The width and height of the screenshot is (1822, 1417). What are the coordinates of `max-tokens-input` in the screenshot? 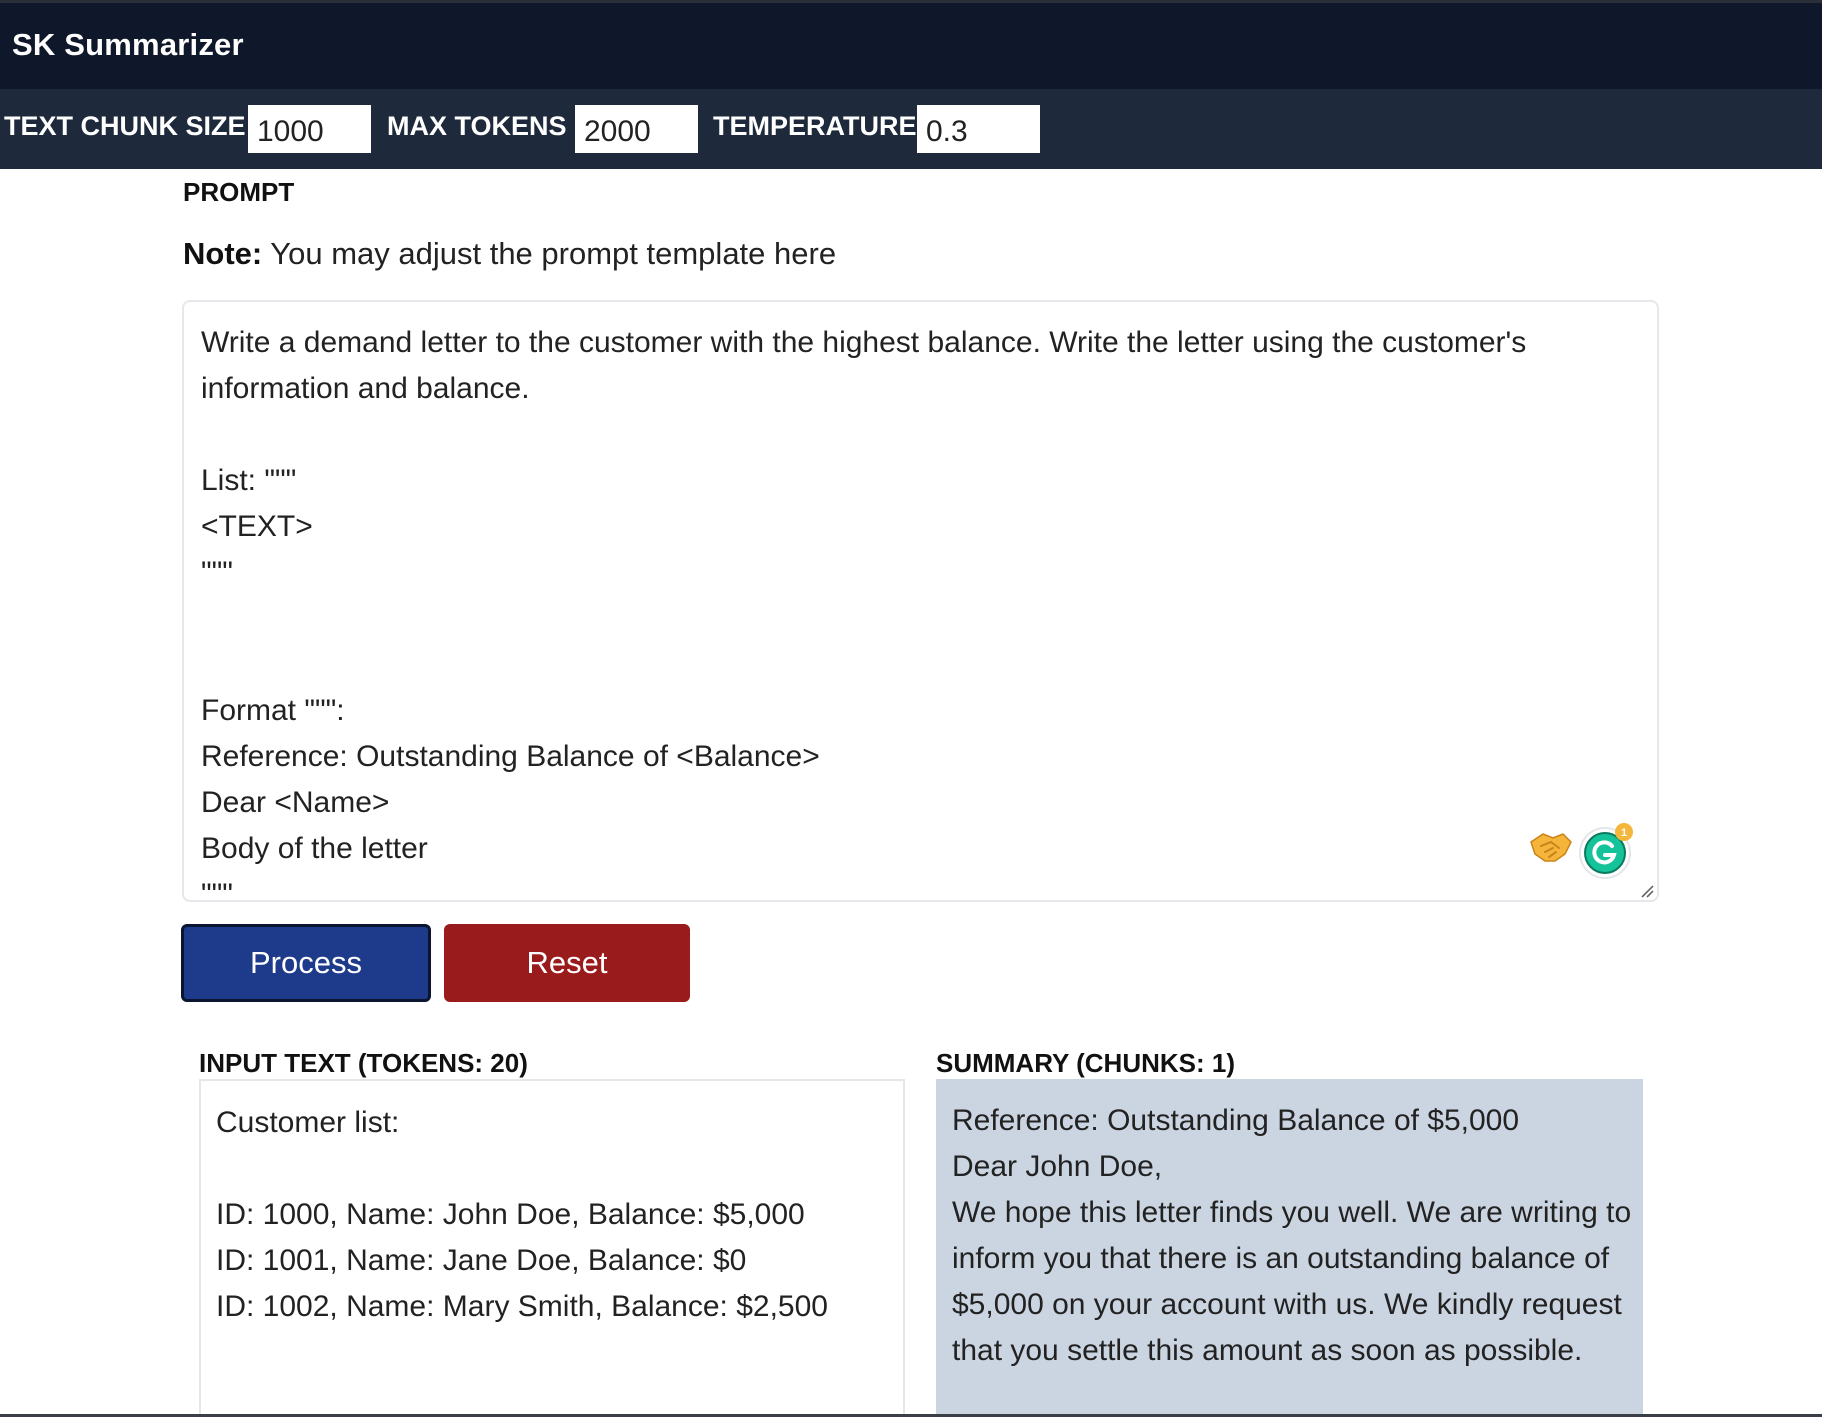 It's located at (636, 129).